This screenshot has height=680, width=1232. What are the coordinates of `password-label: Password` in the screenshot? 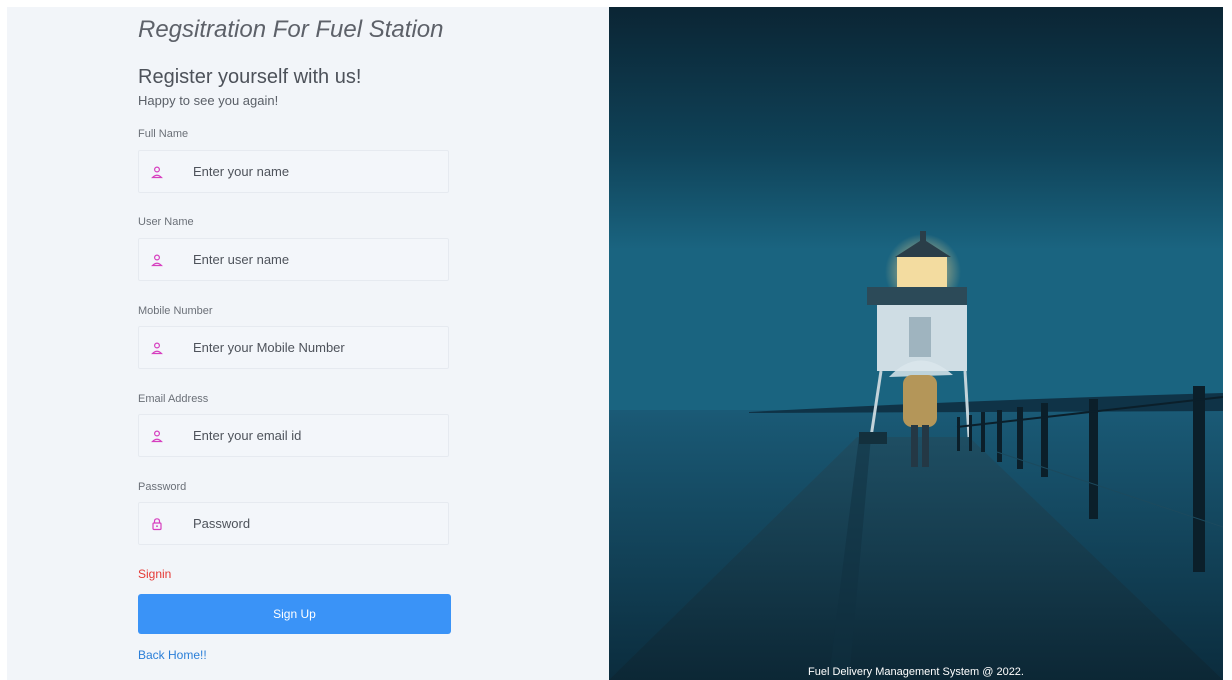 It's located at (162, 487).